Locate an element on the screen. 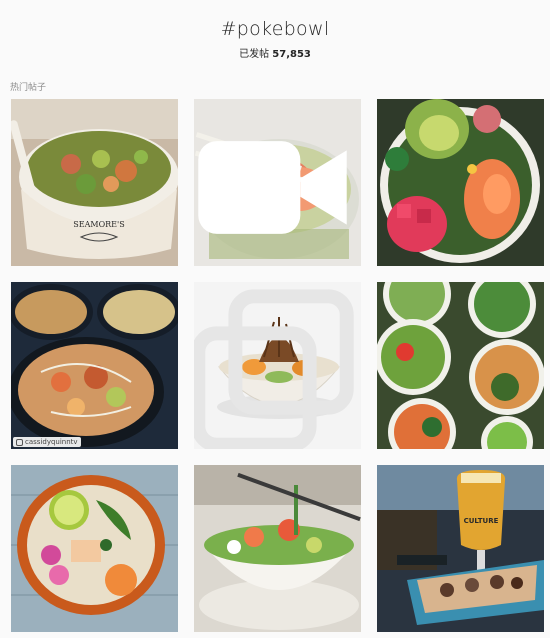 The width and height of the screenshot is (550, 638). photo-credit: cassidyquinntv is located at coordinates (47, 442).